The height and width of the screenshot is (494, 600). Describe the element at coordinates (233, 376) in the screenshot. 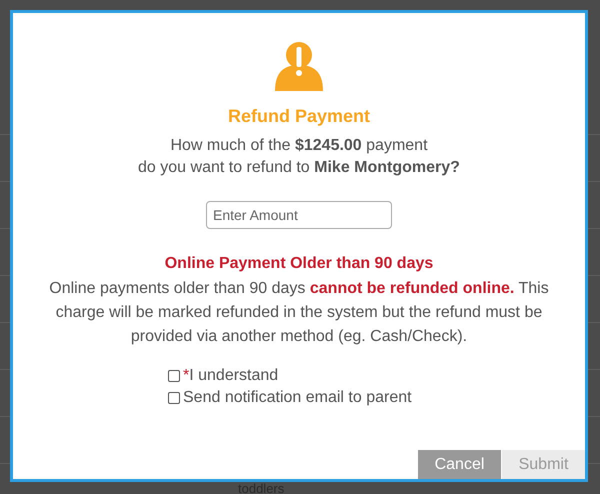

I see `checkbox-label: I understand` at that location.